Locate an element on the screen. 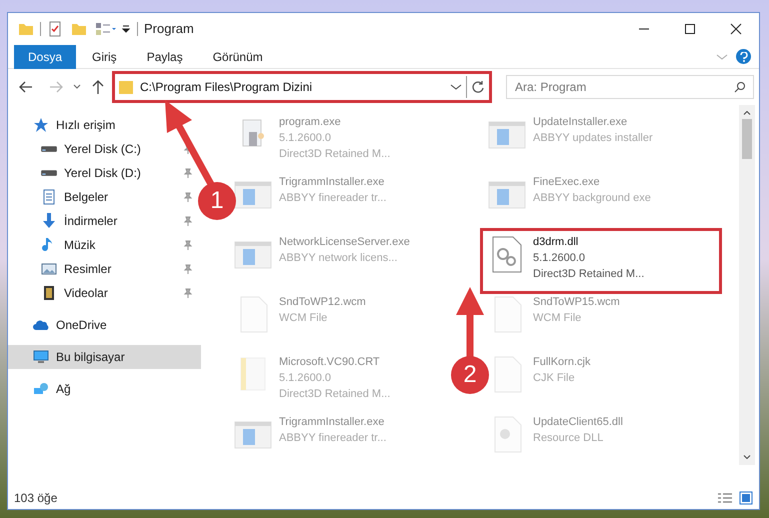  window-title: Program is located at coordinates (169, 29).